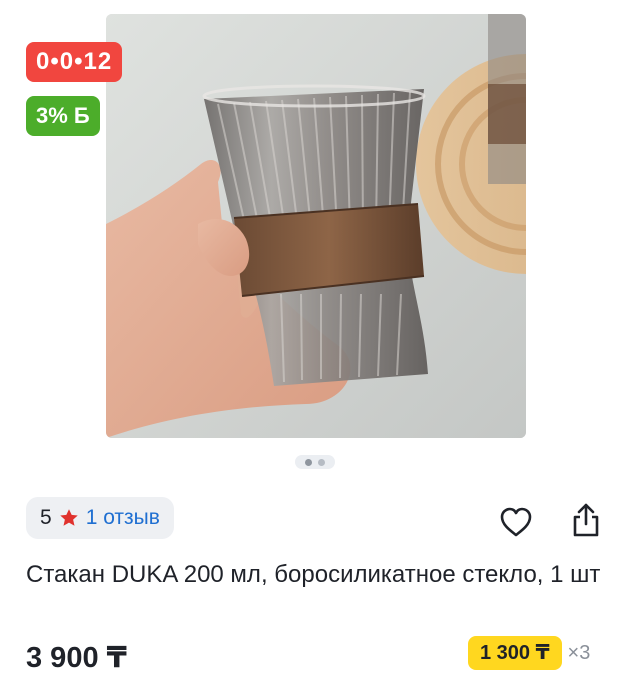 The image size is (632, 699). Describe the element at coordinates (315, 462) in the screenshot. I see `gallery-pagination` at that location.